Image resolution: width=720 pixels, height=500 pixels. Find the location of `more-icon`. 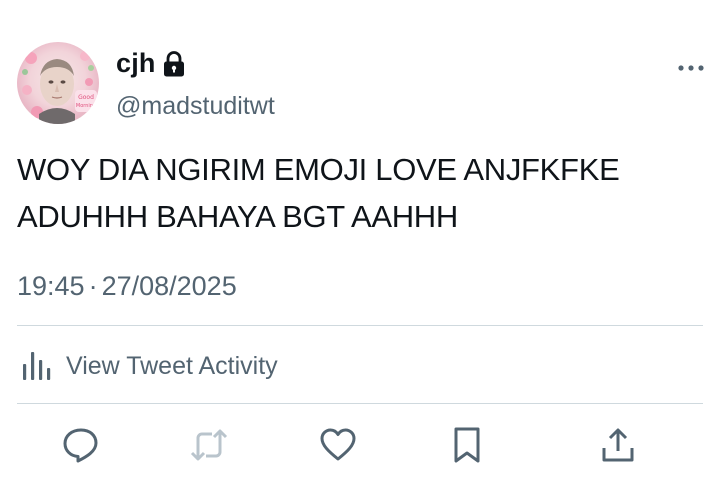

more-icon is located at coordinates (691, 68).